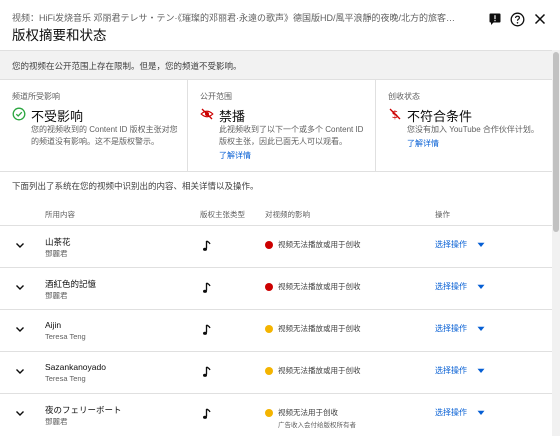 Image resolution: width=560 pixels, height=436 pixels. I want to click on table-row: Aijin Teresa Teng 视频无法播放或用于创收 选择操作, so click(276, 331).